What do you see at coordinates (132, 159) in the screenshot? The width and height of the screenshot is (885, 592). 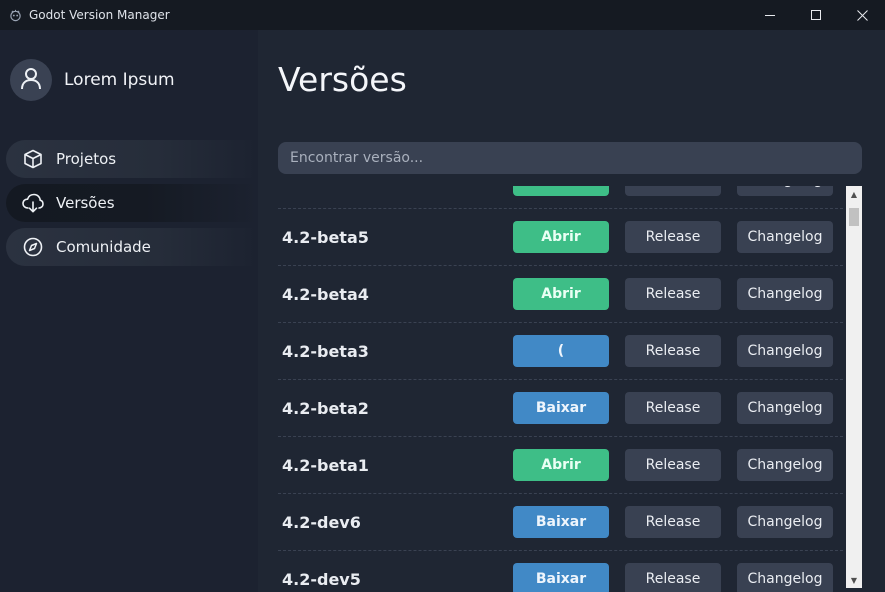 I see `sidebar-item-projetos: Projetos` at bounding box center [132, 159].